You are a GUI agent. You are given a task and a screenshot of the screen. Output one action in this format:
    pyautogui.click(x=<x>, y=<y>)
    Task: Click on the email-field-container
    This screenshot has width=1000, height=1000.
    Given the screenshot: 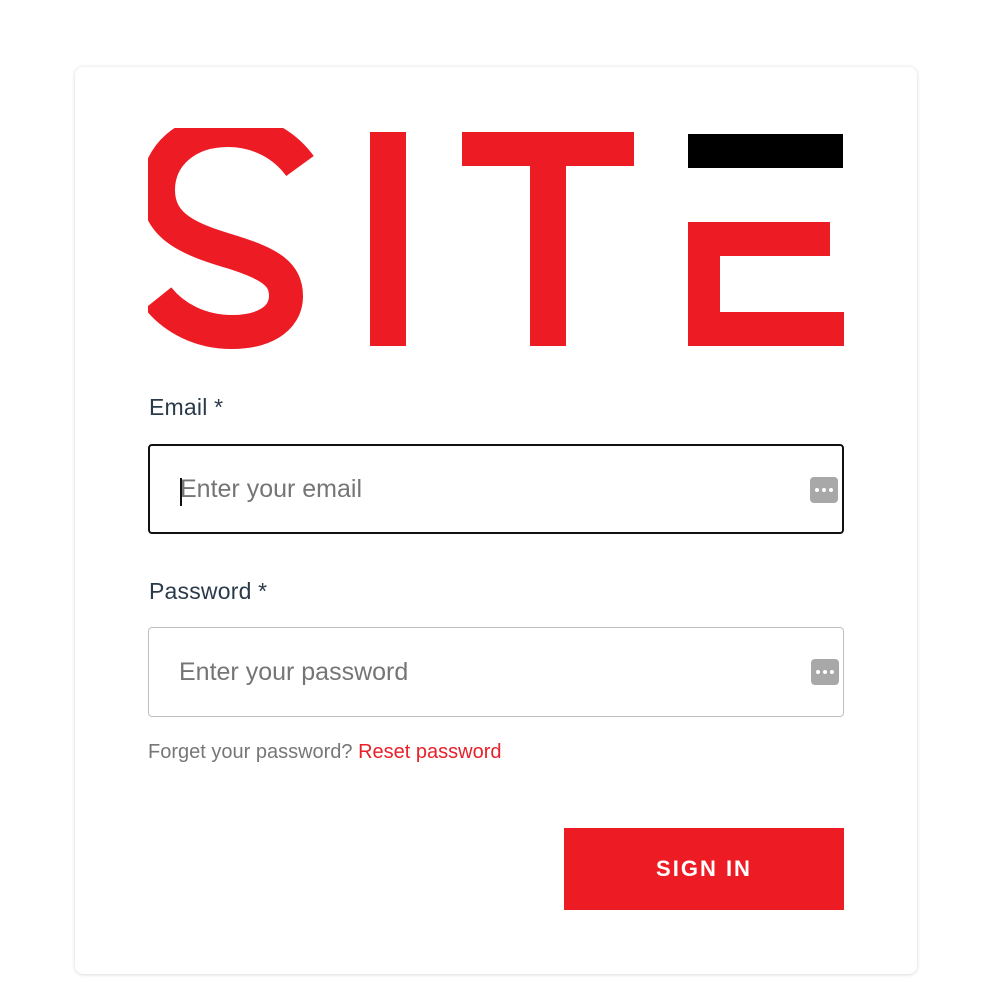 What is the action you would take?
    pyautogui.click(x=496, y=489)
    